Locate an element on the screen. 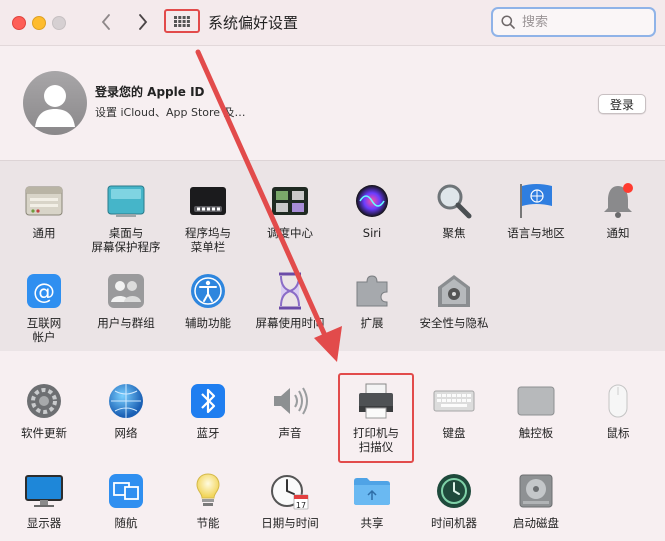 Image resolution: width=665 pixels, height=541 pixels. user-silhouette-icon is located at coordinates (55, 106).